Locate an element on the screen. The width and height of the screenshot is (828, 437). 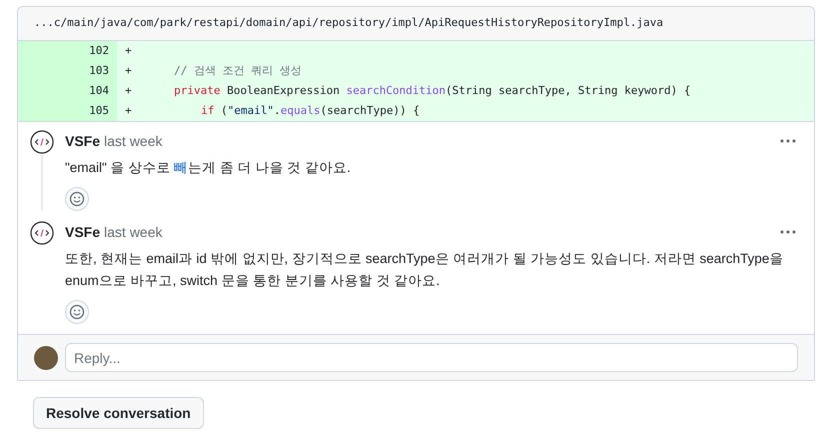
comment-text: "email" 을 상수로 빼 는게 좀 더 나을 것 같아요. is located at coordinates (208, 168).